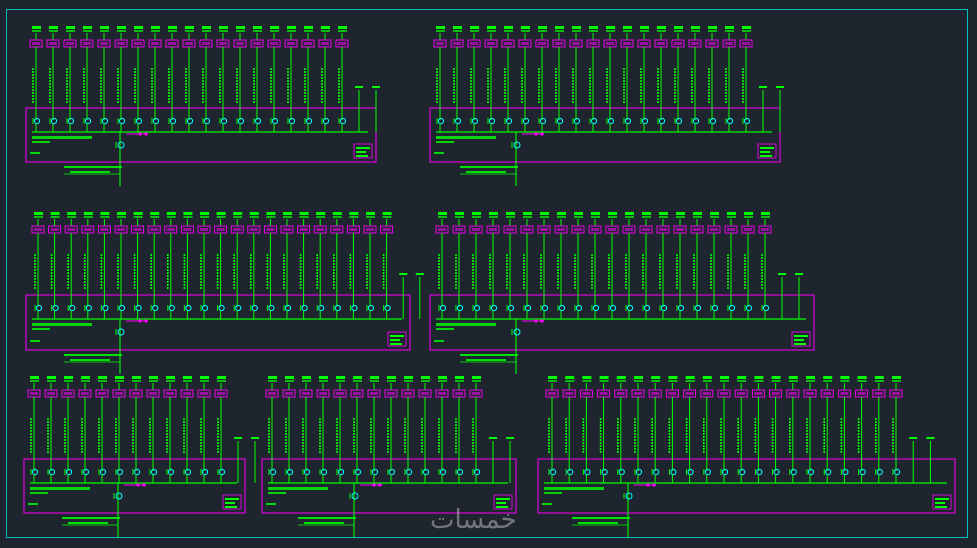 The height and width of the screenshot is (548, 977). I want to click on panel-name-text, so click(466, 324).